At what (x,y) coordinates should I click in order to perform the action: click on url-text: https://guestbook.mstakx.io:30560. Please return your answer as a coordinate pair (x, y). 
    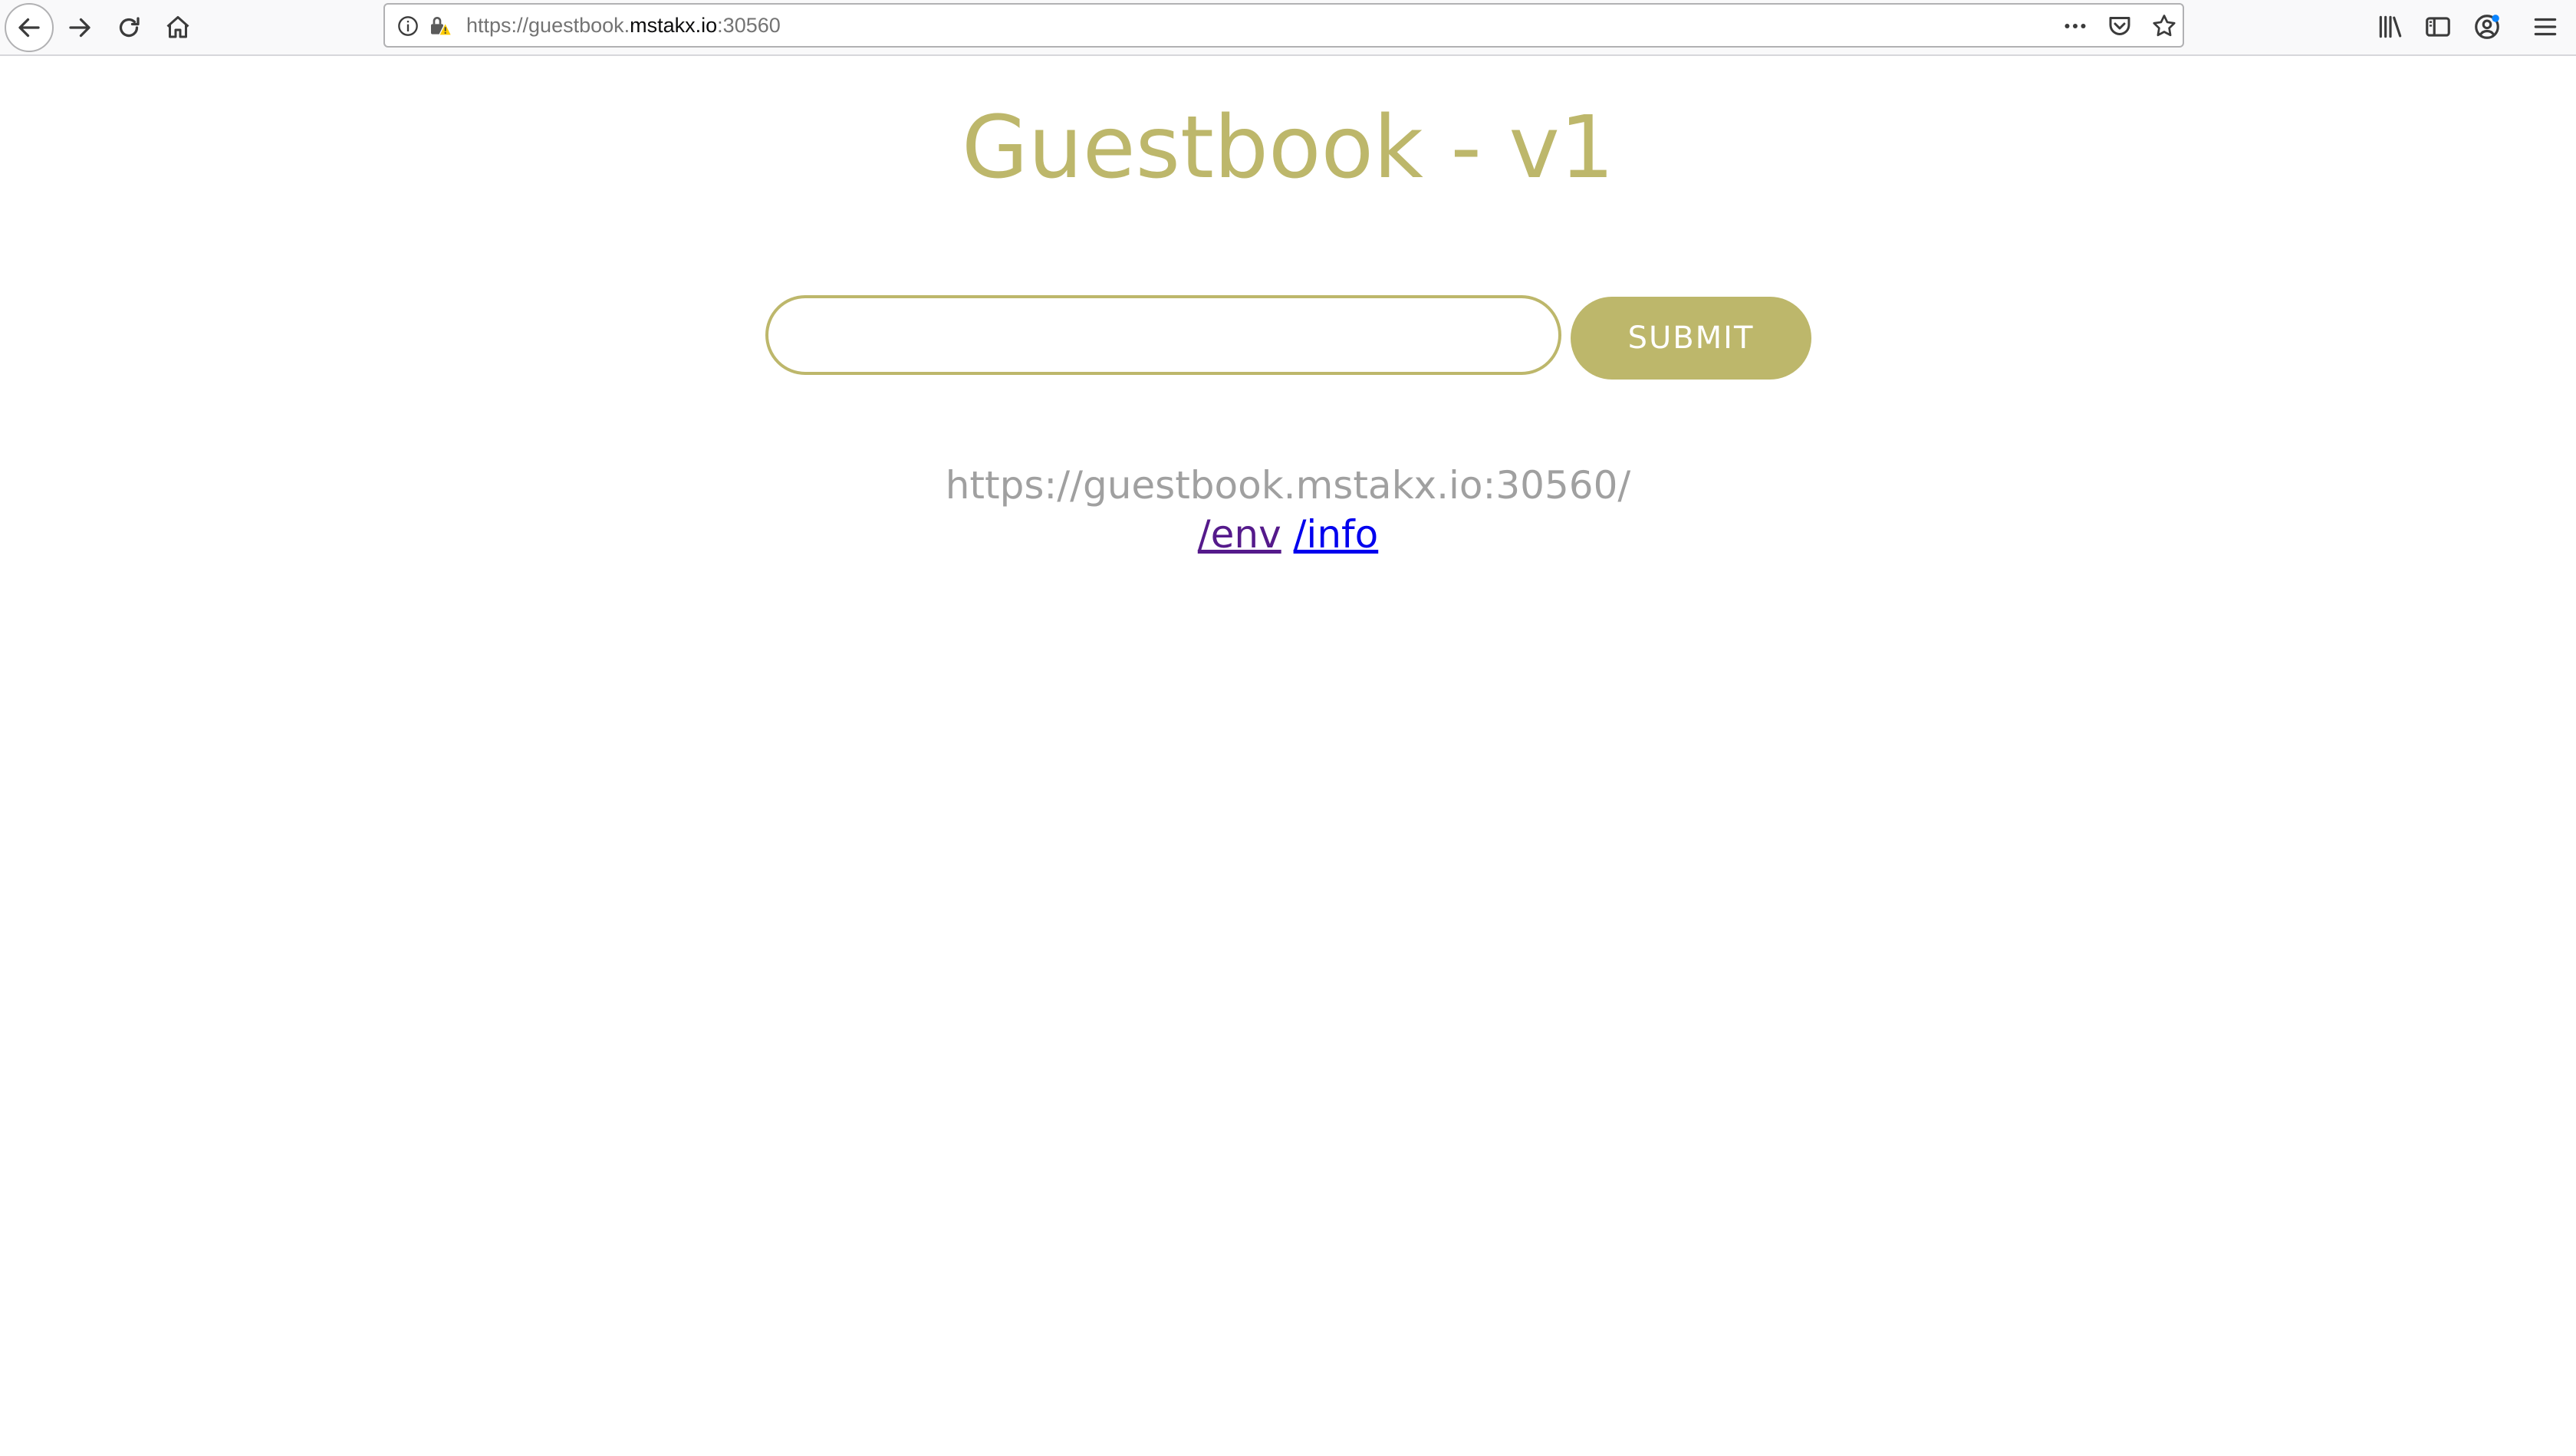
    Looking at the image, I should click on (623, 25).